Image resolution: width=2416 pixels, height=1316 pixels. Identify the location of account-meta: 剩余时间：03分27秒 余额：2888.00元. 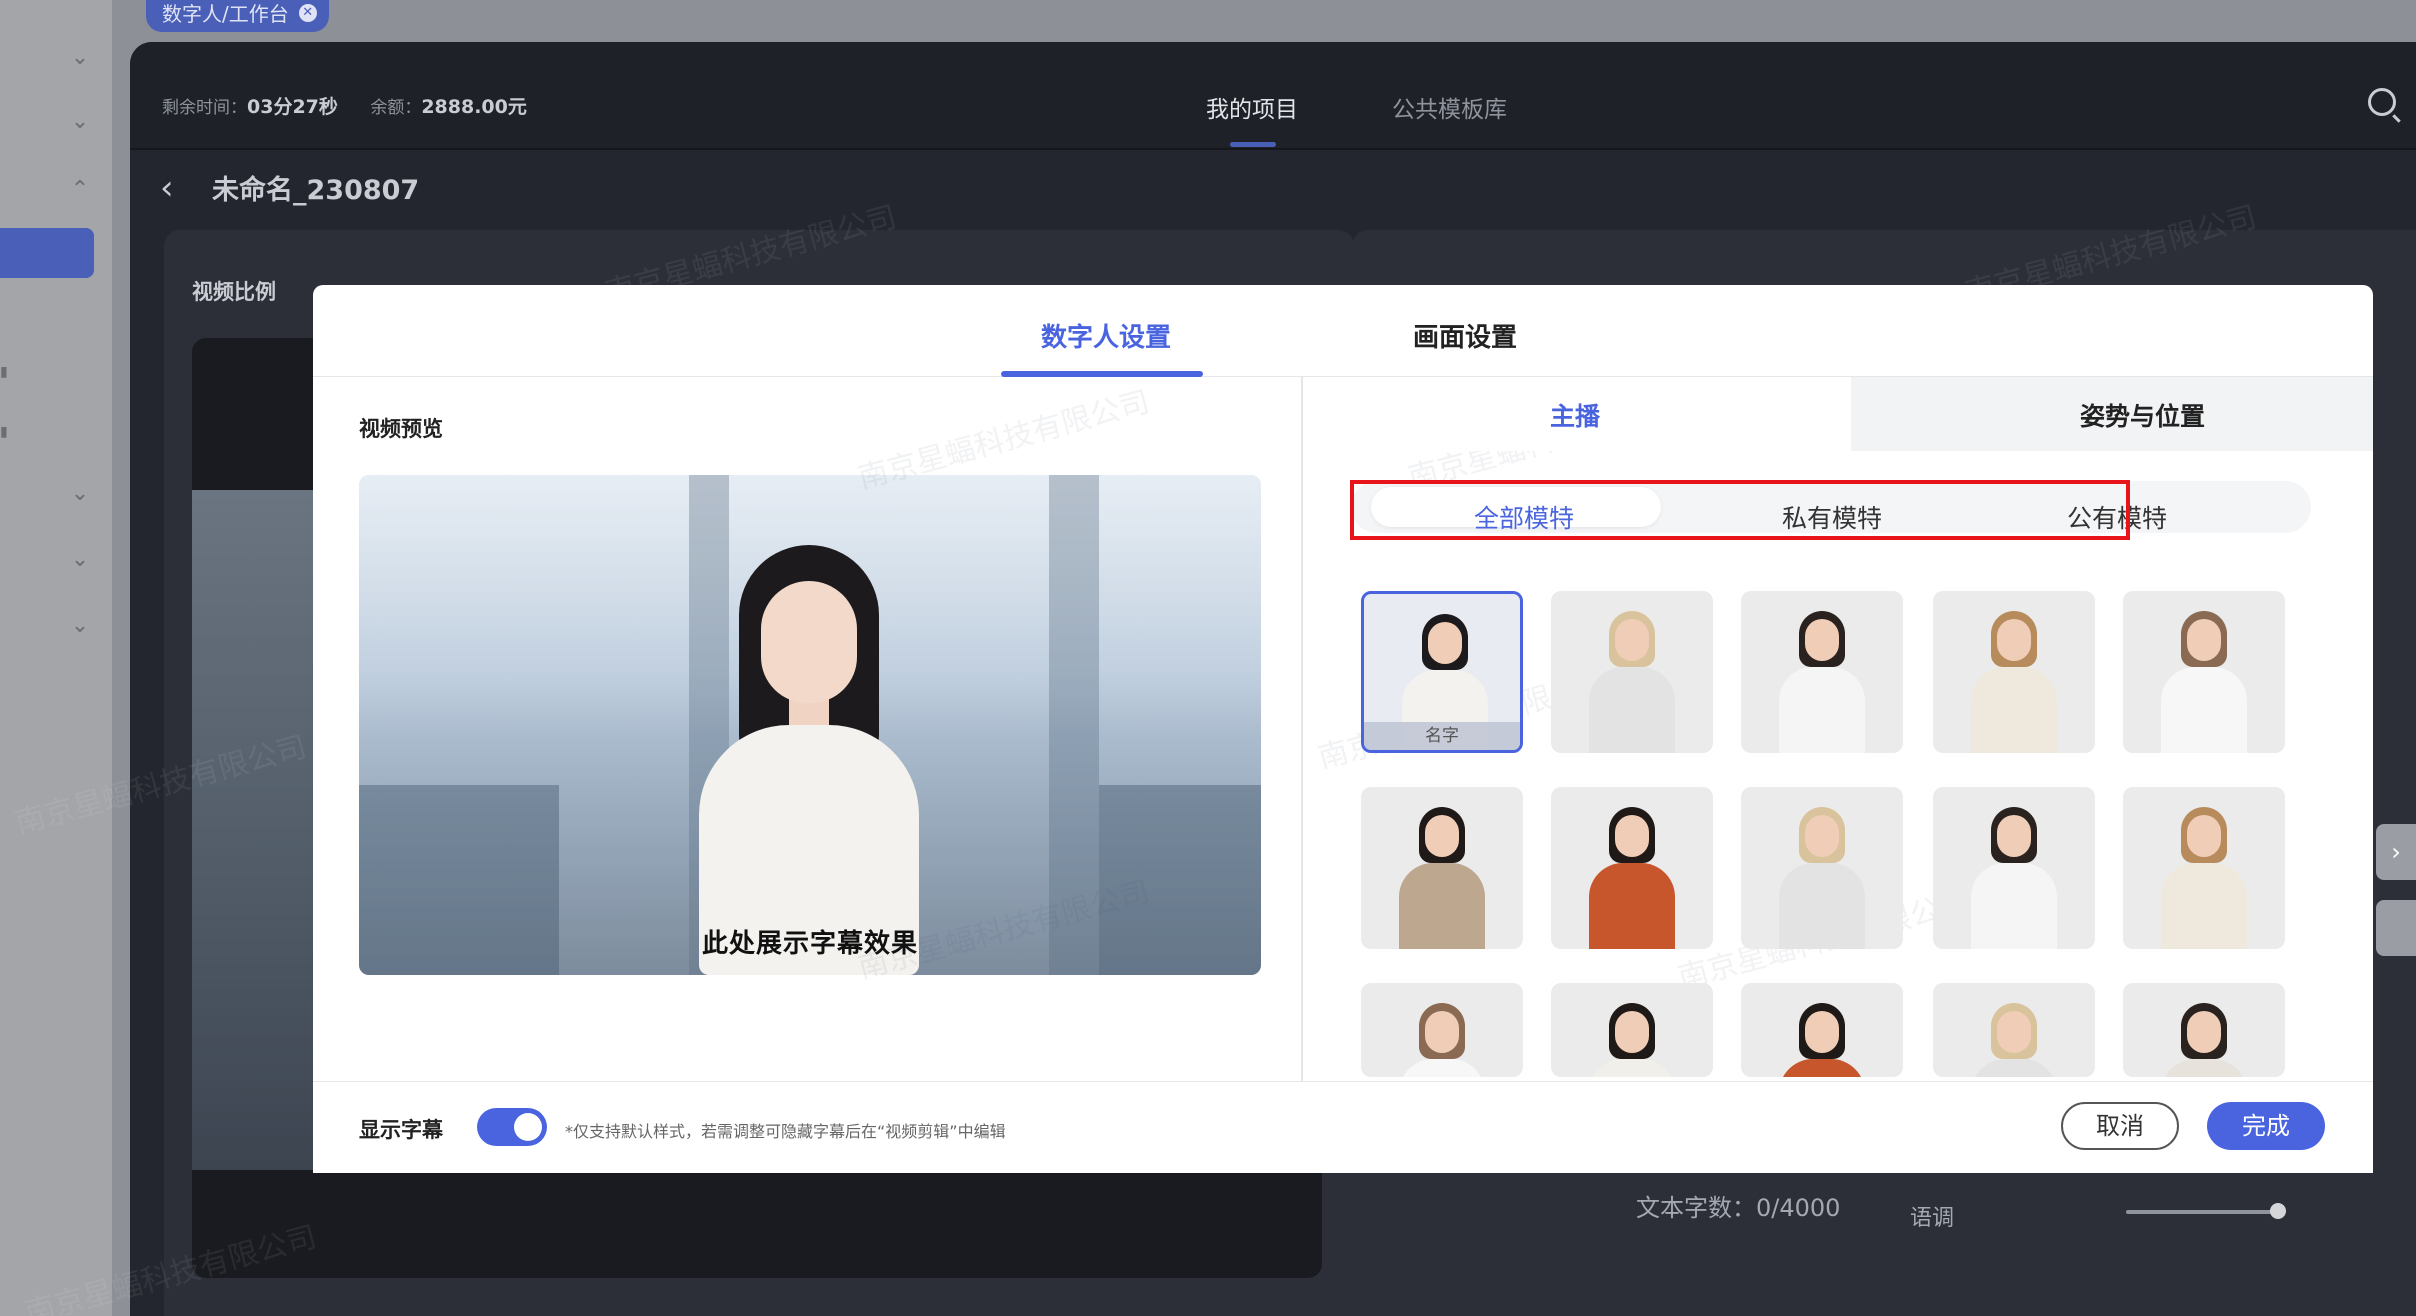
(344, 107).